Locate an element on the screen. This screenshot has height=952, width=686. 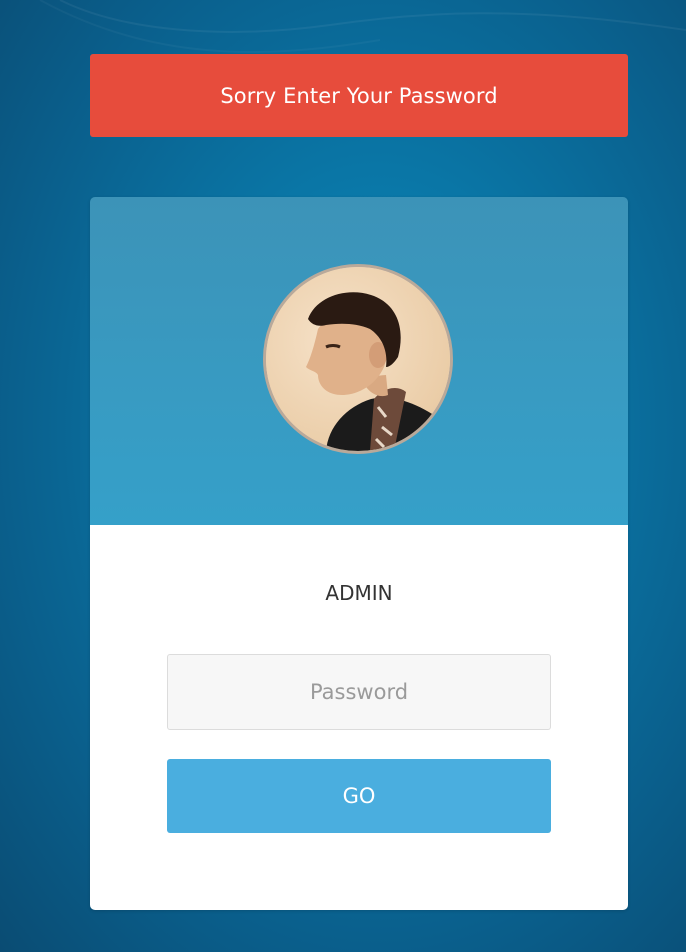
avatar is located at coordinates (358, 359).